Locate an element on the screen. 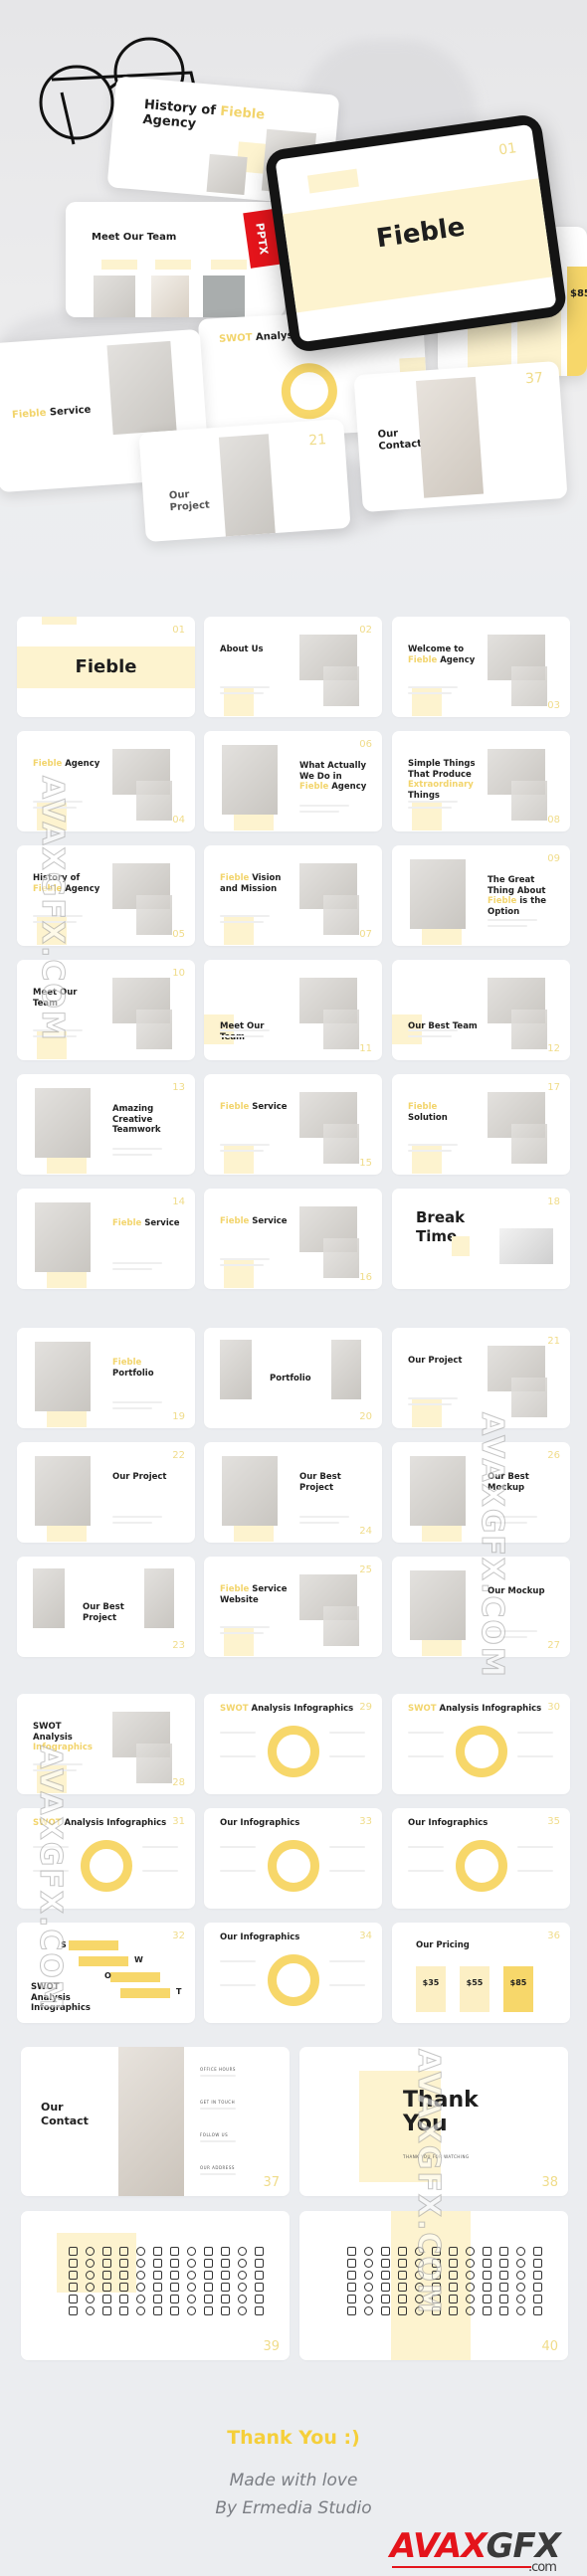 The height and width of the screenshot is (2576, 587). slide-thumbnail-13: Amazing Creative Teamwork 13 is located at coordinates (106, 1124).